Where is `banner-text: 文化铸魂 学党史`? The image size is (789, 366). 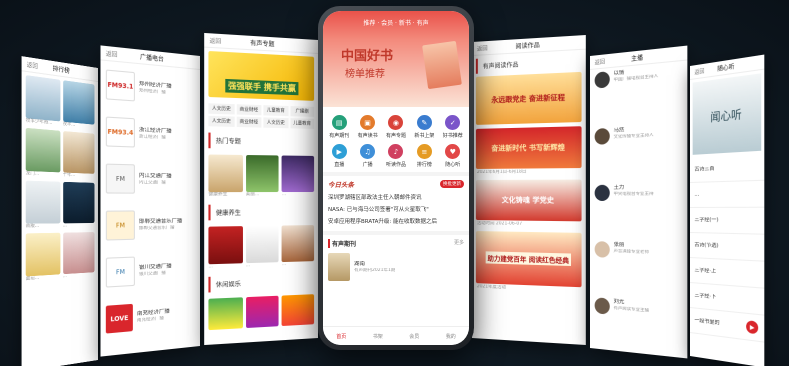
banner-text: 文化铸魂 学党史 is located at coordinates (527, 200).